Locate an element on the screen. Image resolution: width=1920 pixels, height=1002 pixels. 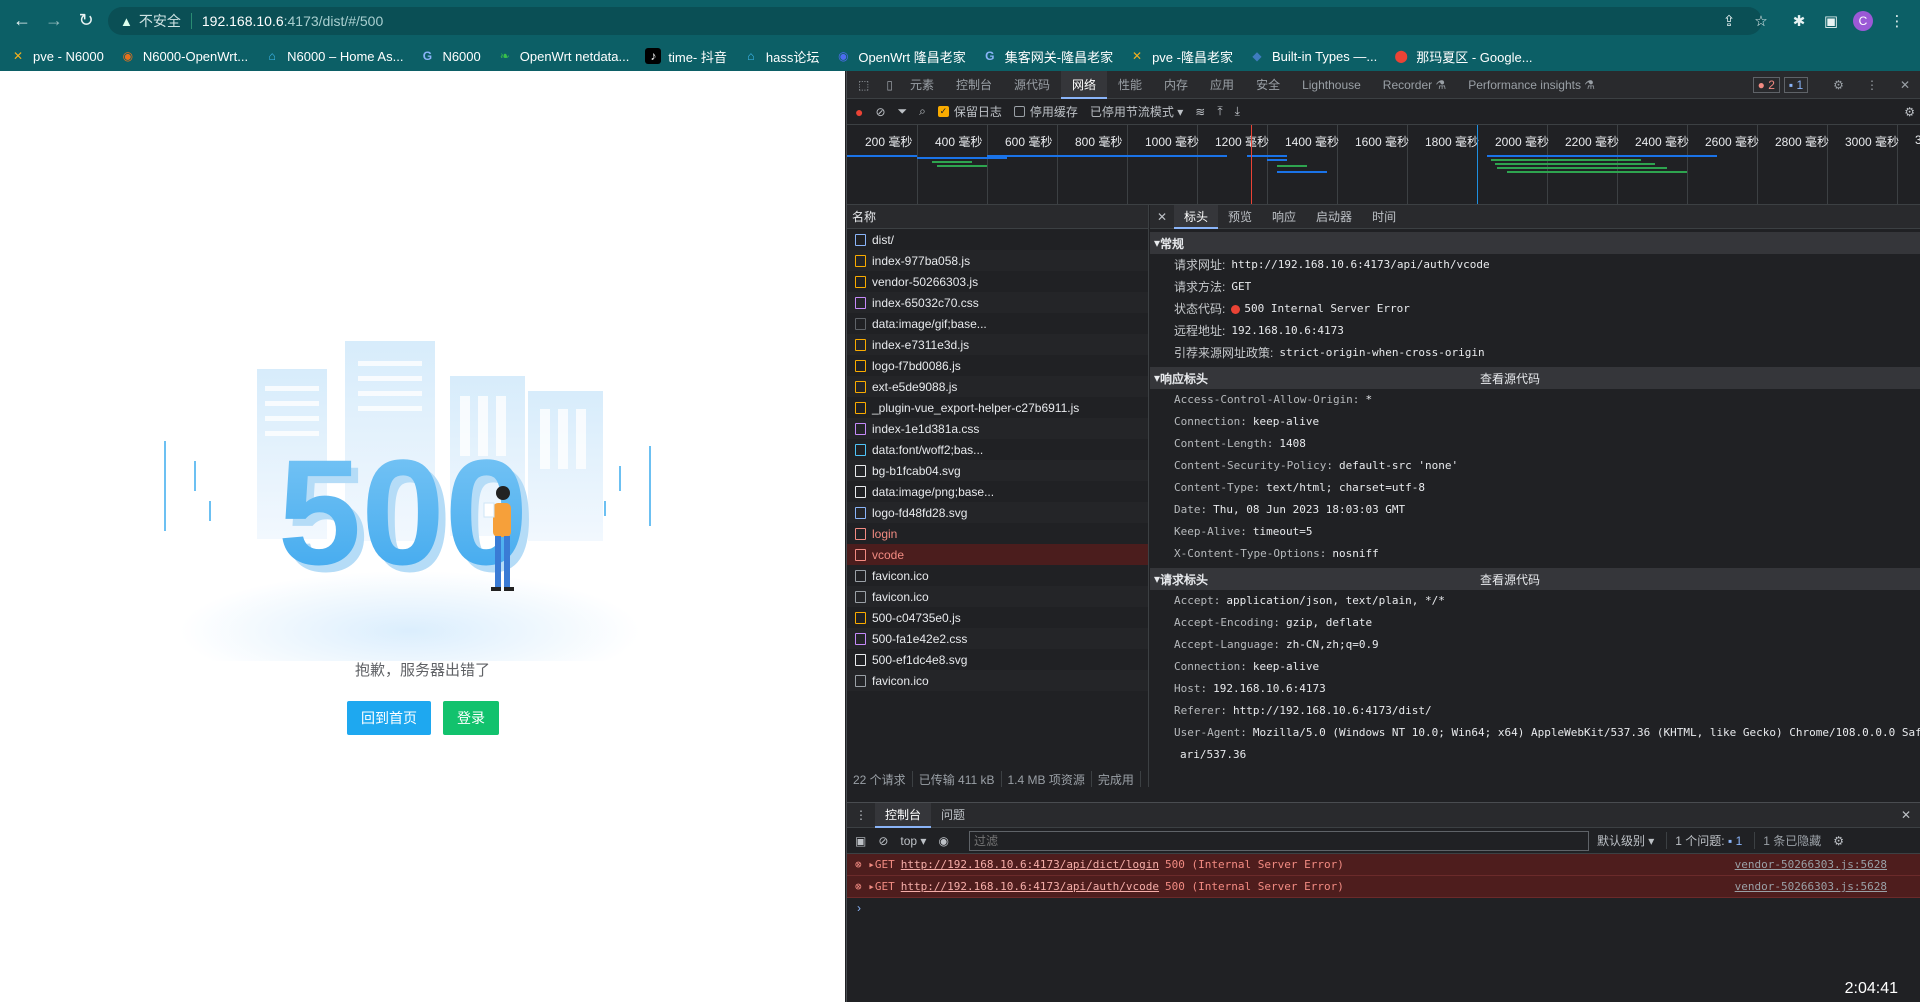
back-icon: ← is located at coordinates (22, 21).